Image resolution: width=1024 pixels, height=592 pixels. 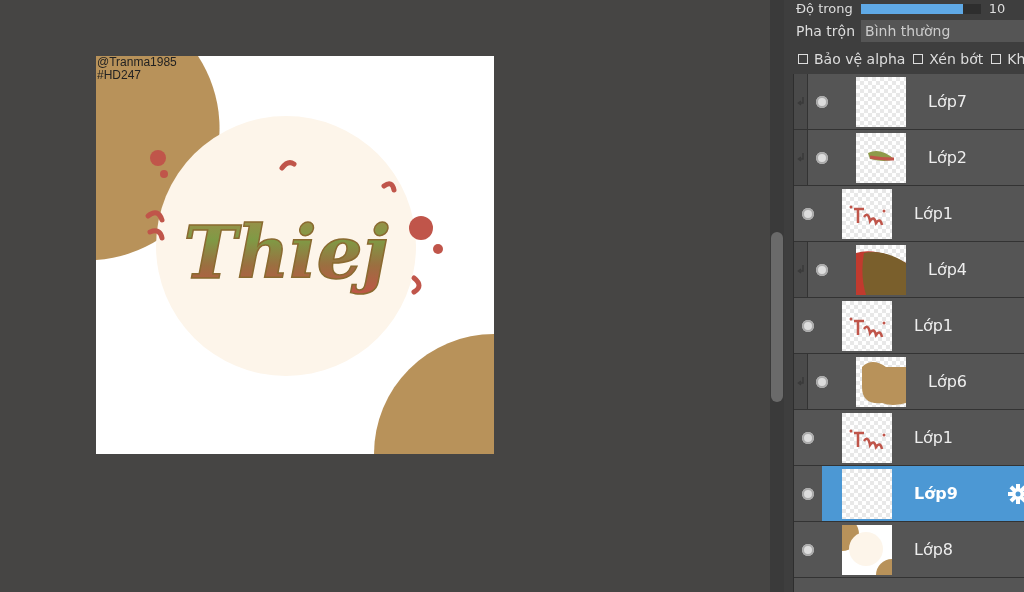 I want to click on blend-mode-label: Pha trộn, so click(x=826, y=31).